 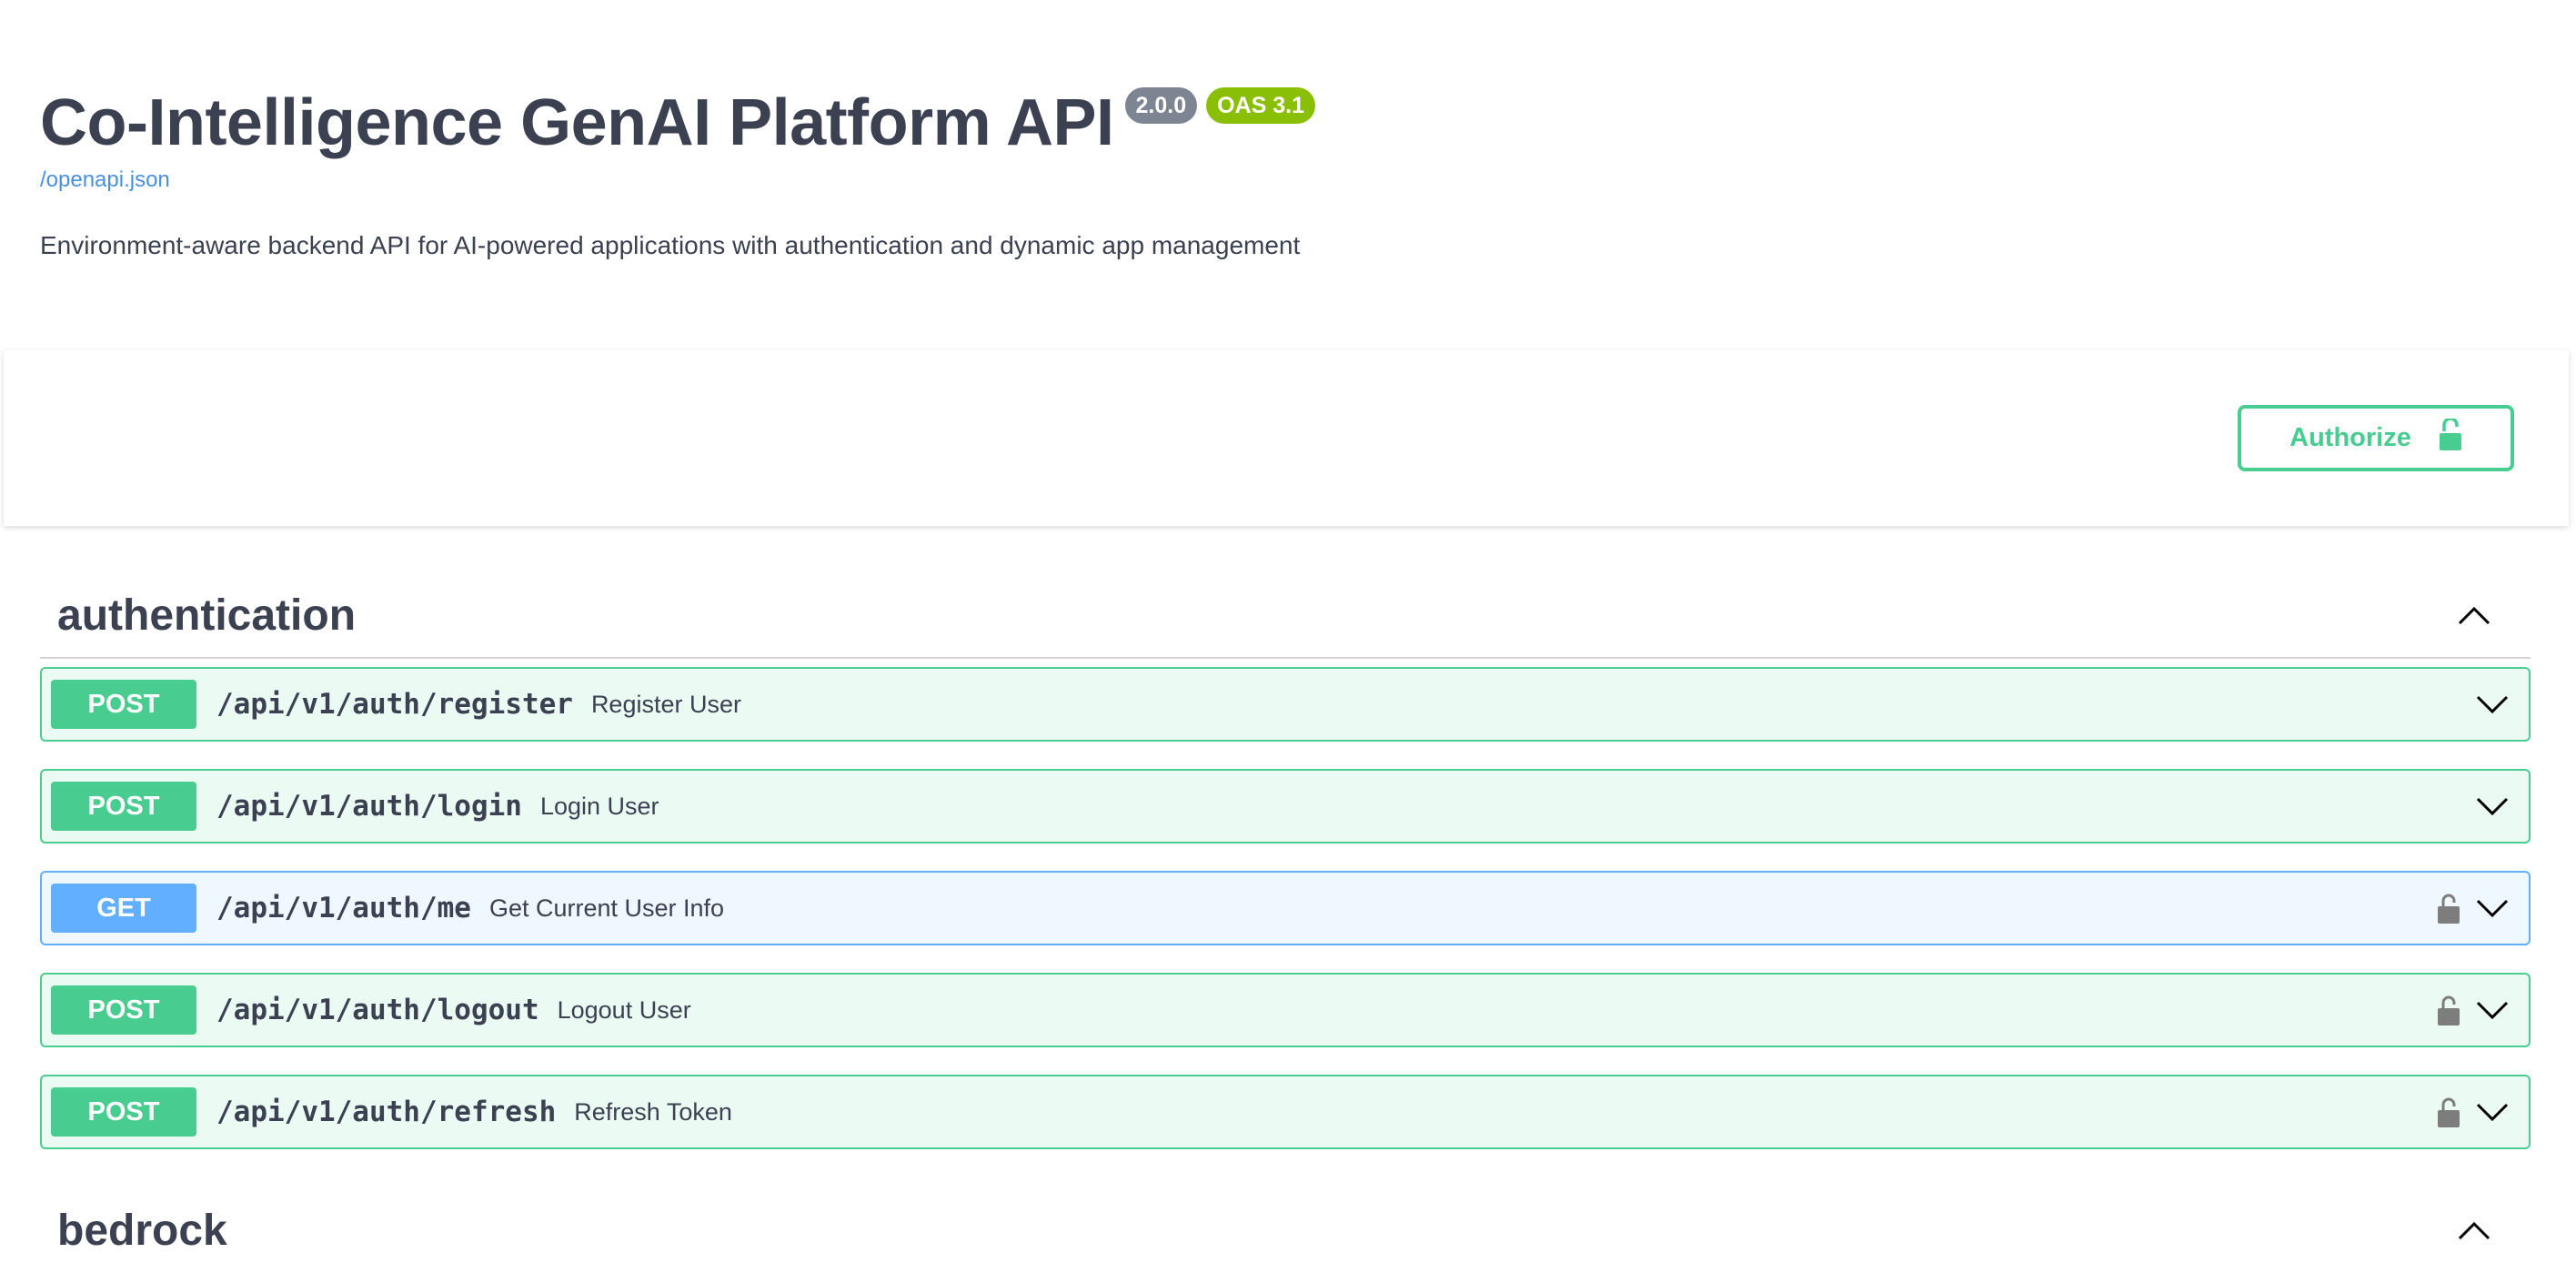 I want to click on operation-logout: POST /api/v1/auth/logout Logout User, so click(x=1285, y=1010).